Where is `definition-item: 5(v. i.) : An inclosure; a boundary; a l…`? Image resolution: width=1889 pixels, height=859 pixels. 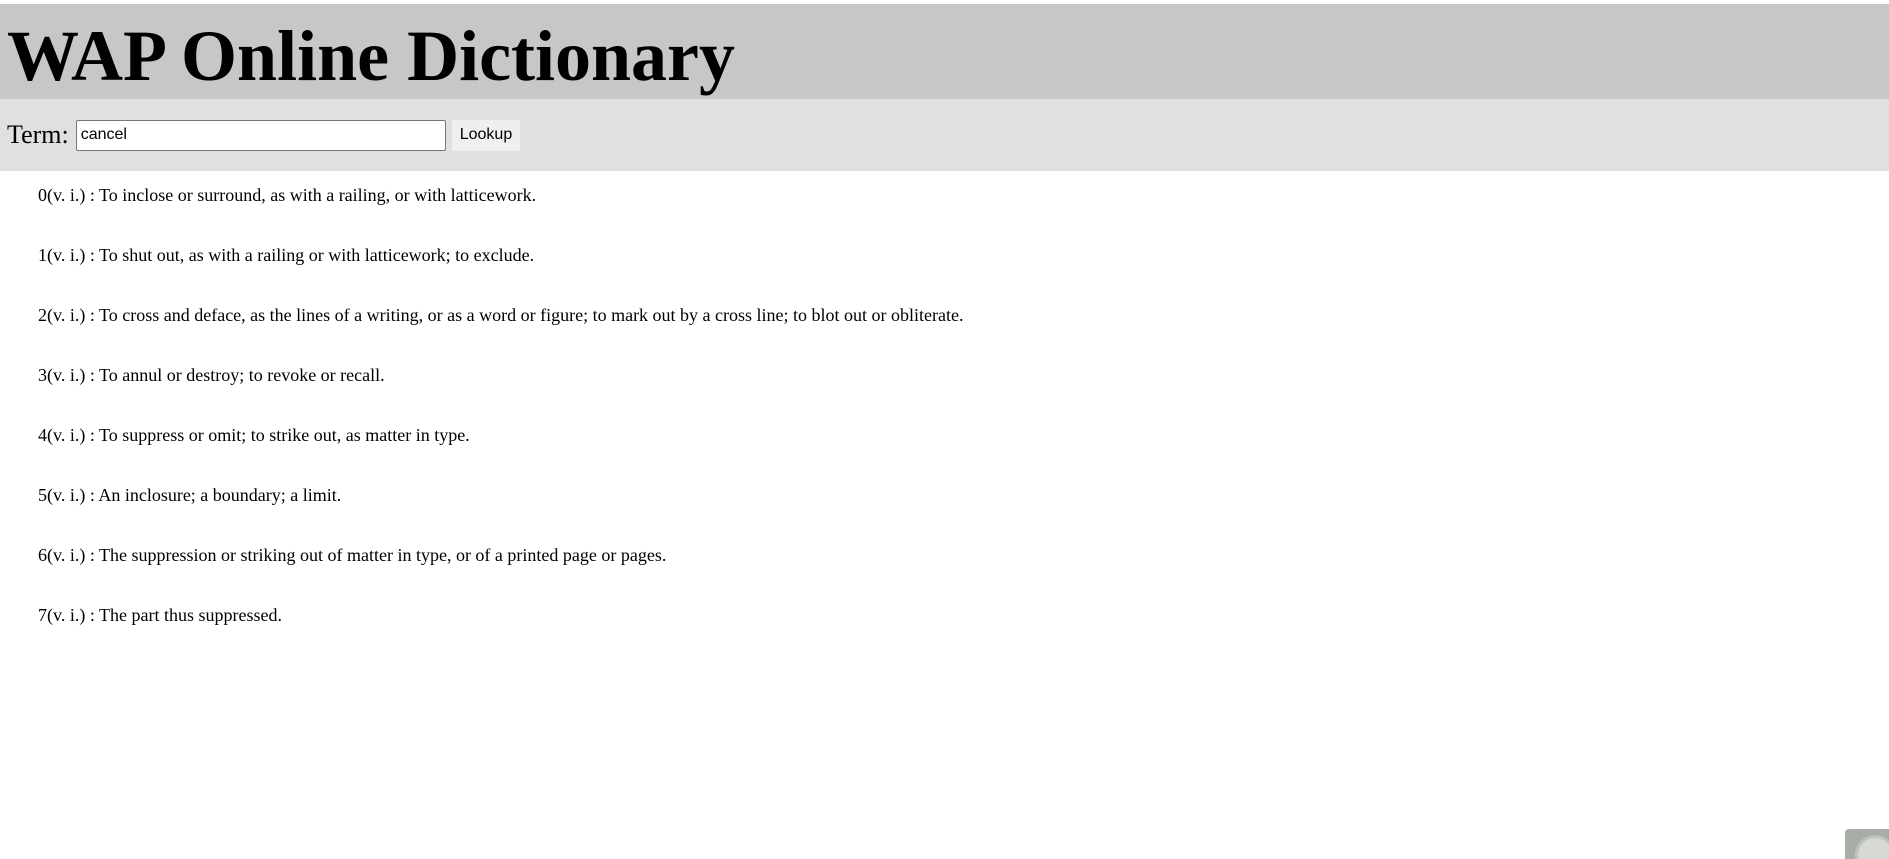
definition-item: 5(v. i.) : An inclosure; a boundary; a l… is located at coordinates (190, 495).